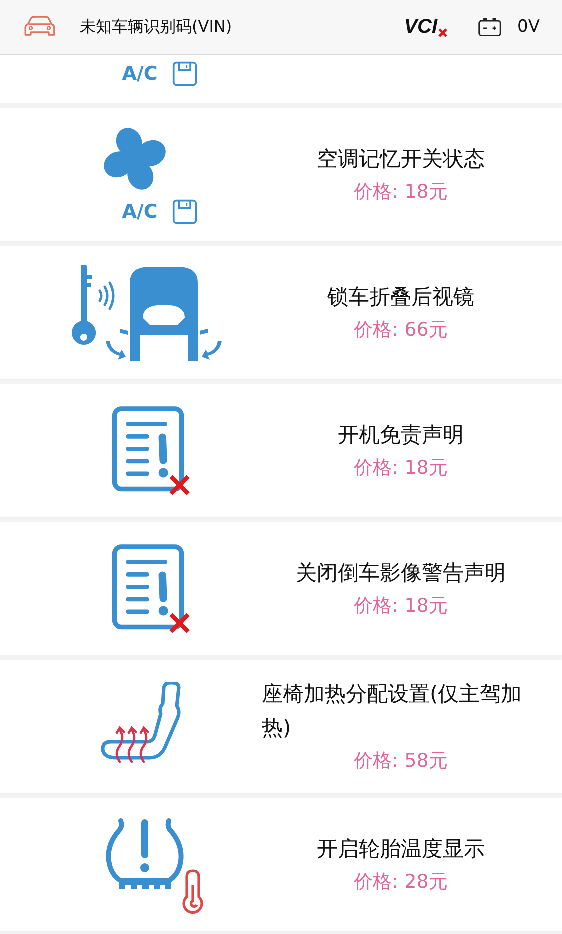  Describe the element at coordinates (490, 27) in the screenshot. I see `battery-icon` at that location.